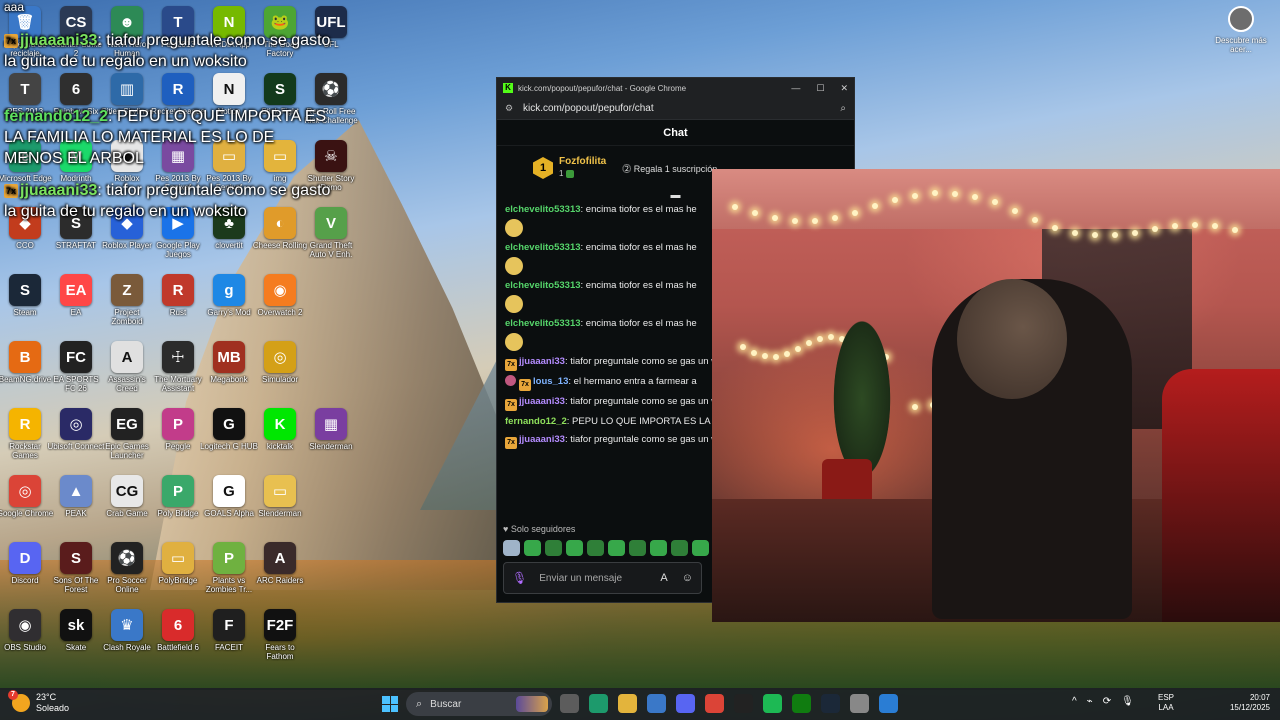 The height and width of the screenshot is (720, 1280). What do you see at coordinates (27, 503) in the screenshot?
I see `desktop-icon: ◎ Google Chrome` at bounding box center [27, 503].